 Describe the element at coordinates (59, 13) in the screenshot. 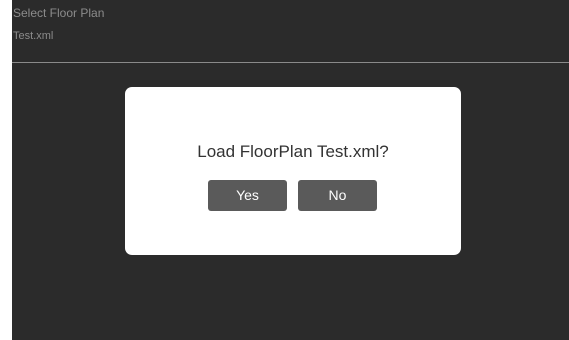

I see `page-title: Select Floor Plan` at that location.